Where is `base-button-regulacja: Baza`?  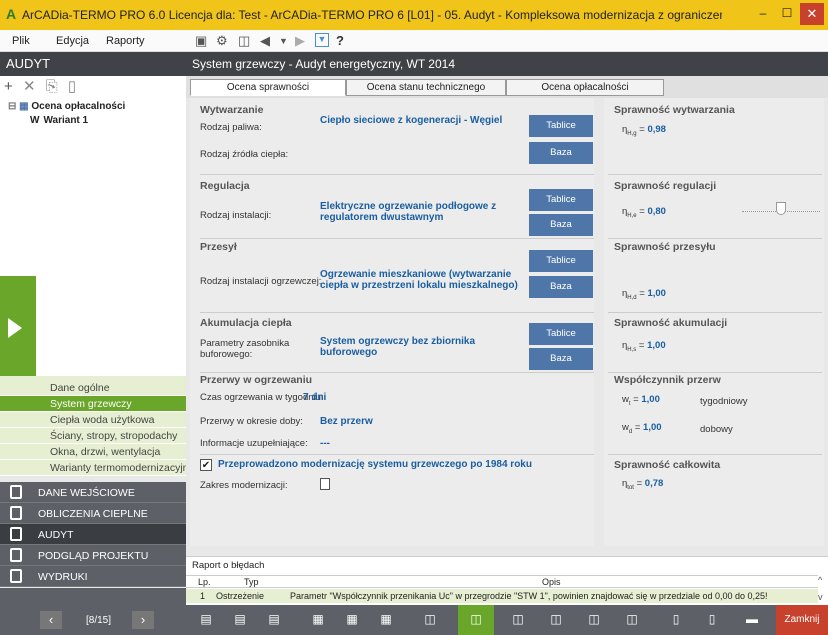 base-button-regulacja: Baza is located at coordinates (561, 225).